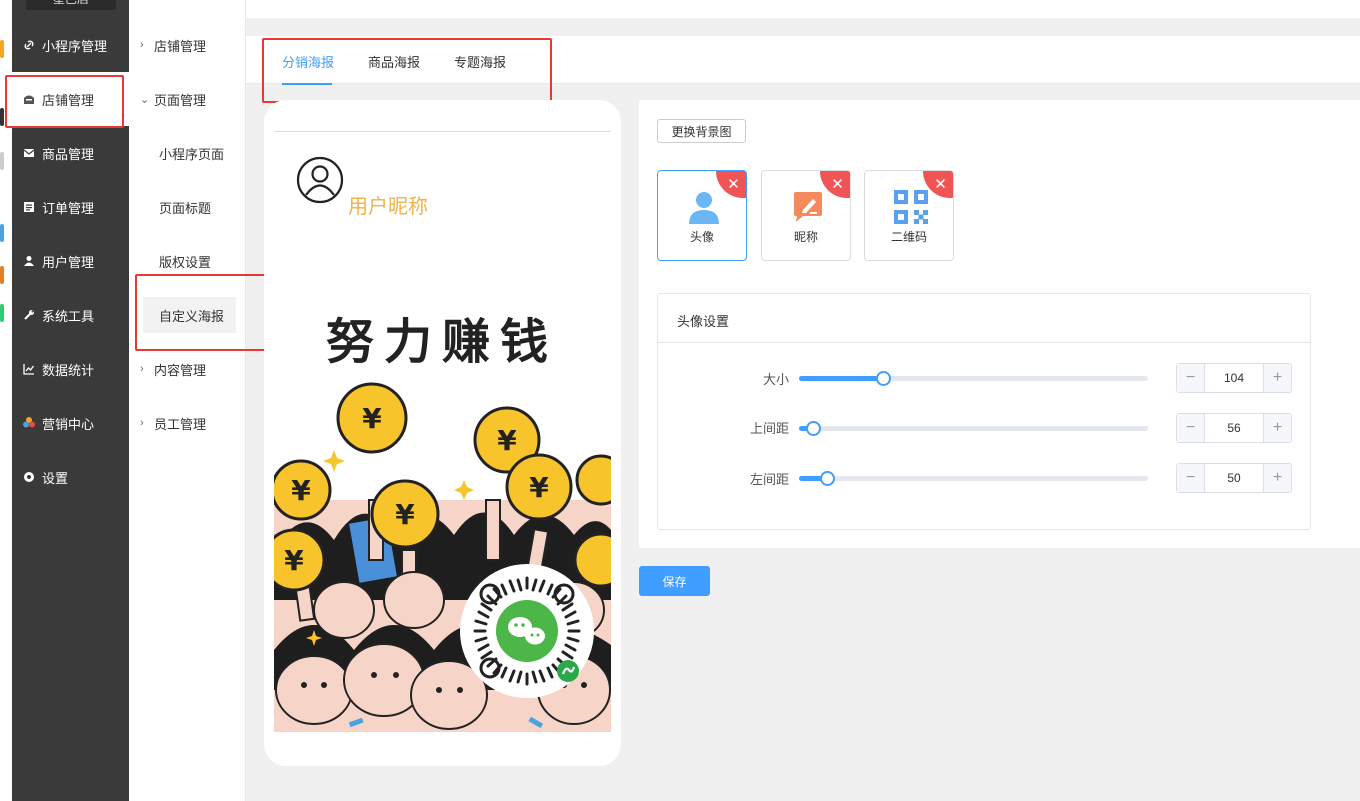 The width and height of the screenshot is (1360, 801). I want to click on top-margin-stepper: − 56 +, so click(1234, 428).